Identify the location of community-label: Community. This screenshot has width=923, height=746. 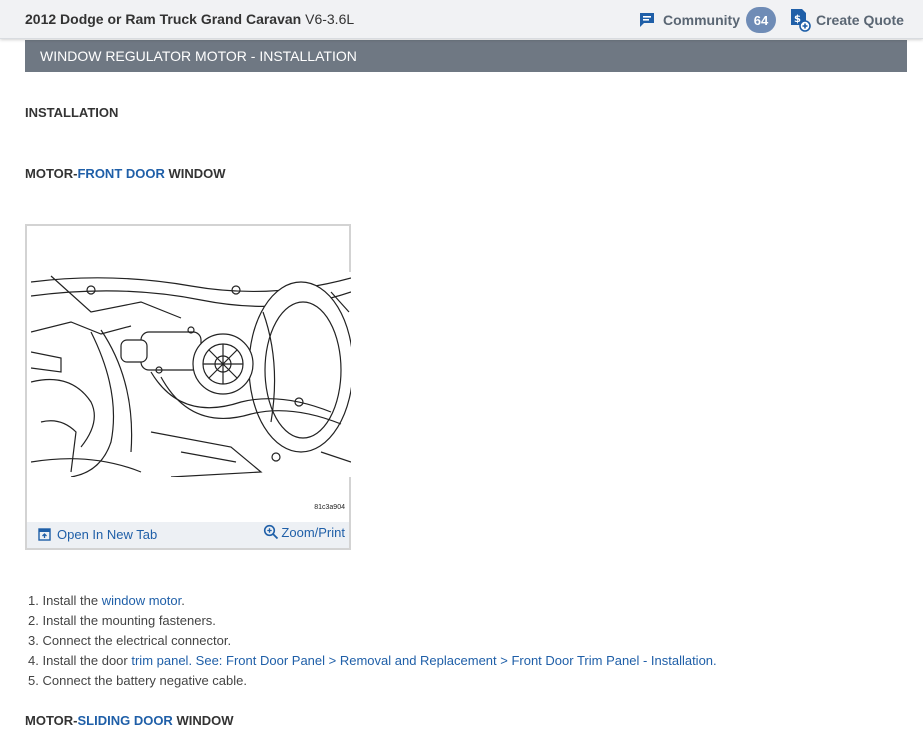
(701, 20).